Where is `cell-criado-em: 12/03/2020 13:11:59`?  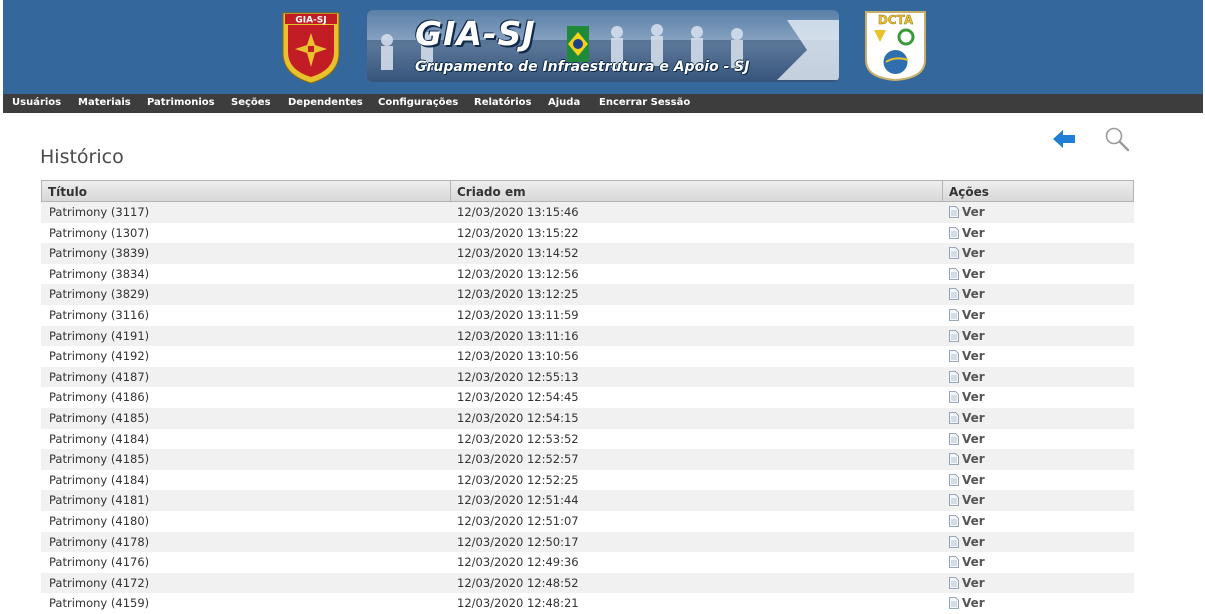 cell-criado-em: 12/03/2020 13:11:59 is located at coordinates (518, 314).